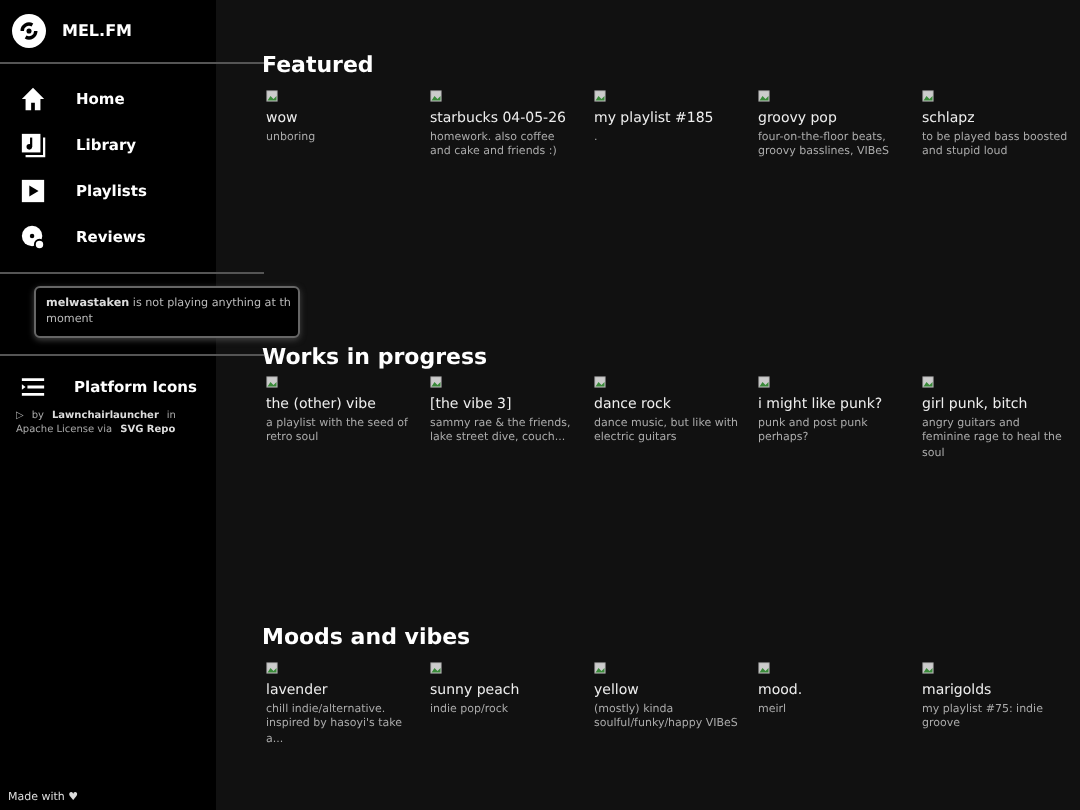 This screenshot has height=810, width=1080. Describe the element at coordinates (33, 237) in the screenshot. I see `disc-icon` at that location.